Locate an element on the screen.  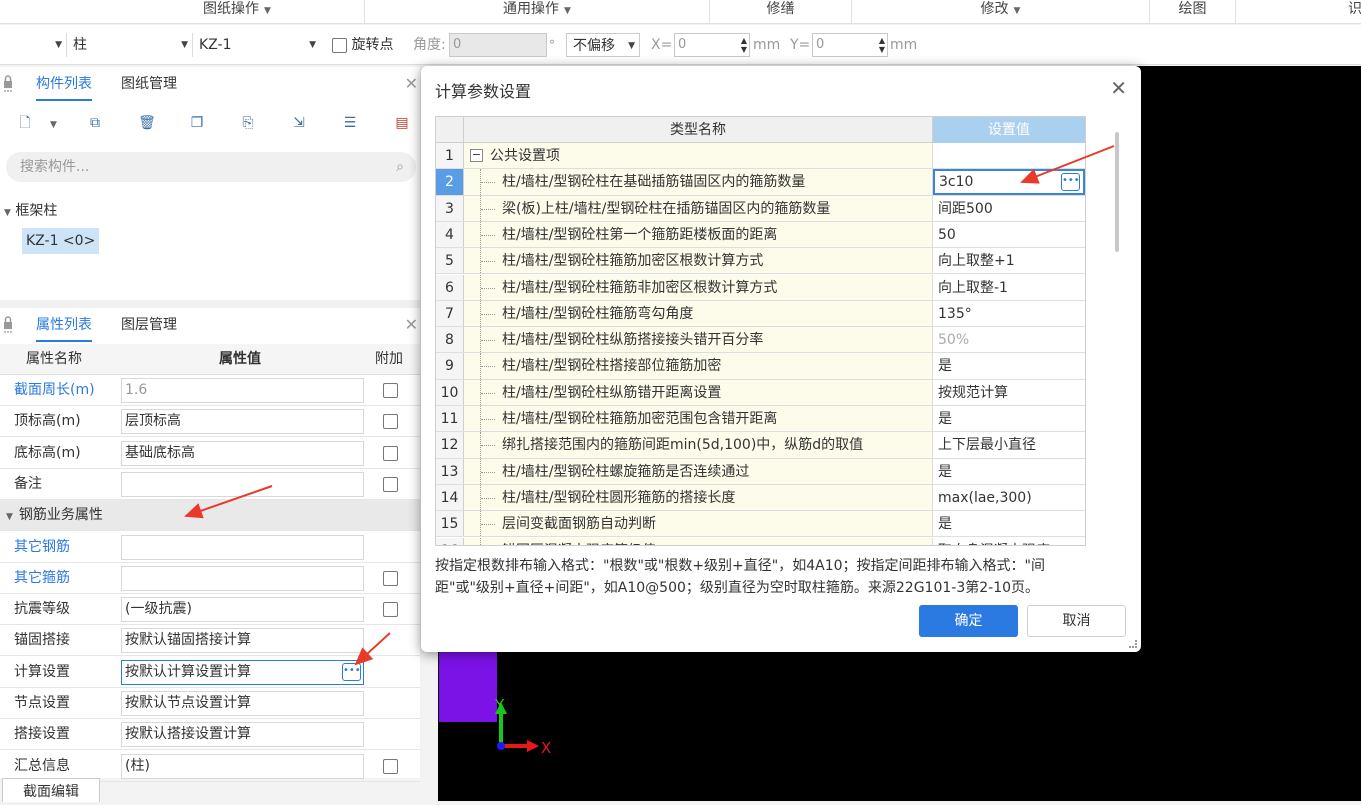
property-value-input: 按默认计算设置计算 ••• is located at coordinates (242, 672).